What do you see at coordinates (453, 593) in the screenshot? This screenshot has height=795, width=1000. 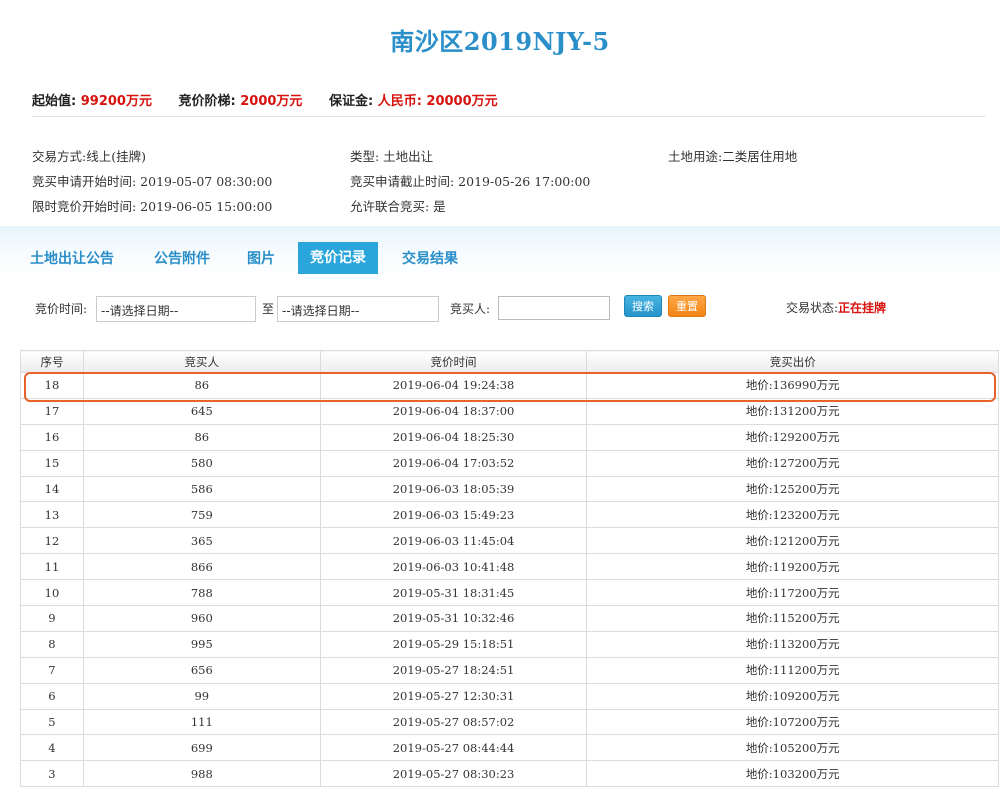 I see `cell-bid-time: 2019-05-31 18:31:45` at bounding box center [453, 593].